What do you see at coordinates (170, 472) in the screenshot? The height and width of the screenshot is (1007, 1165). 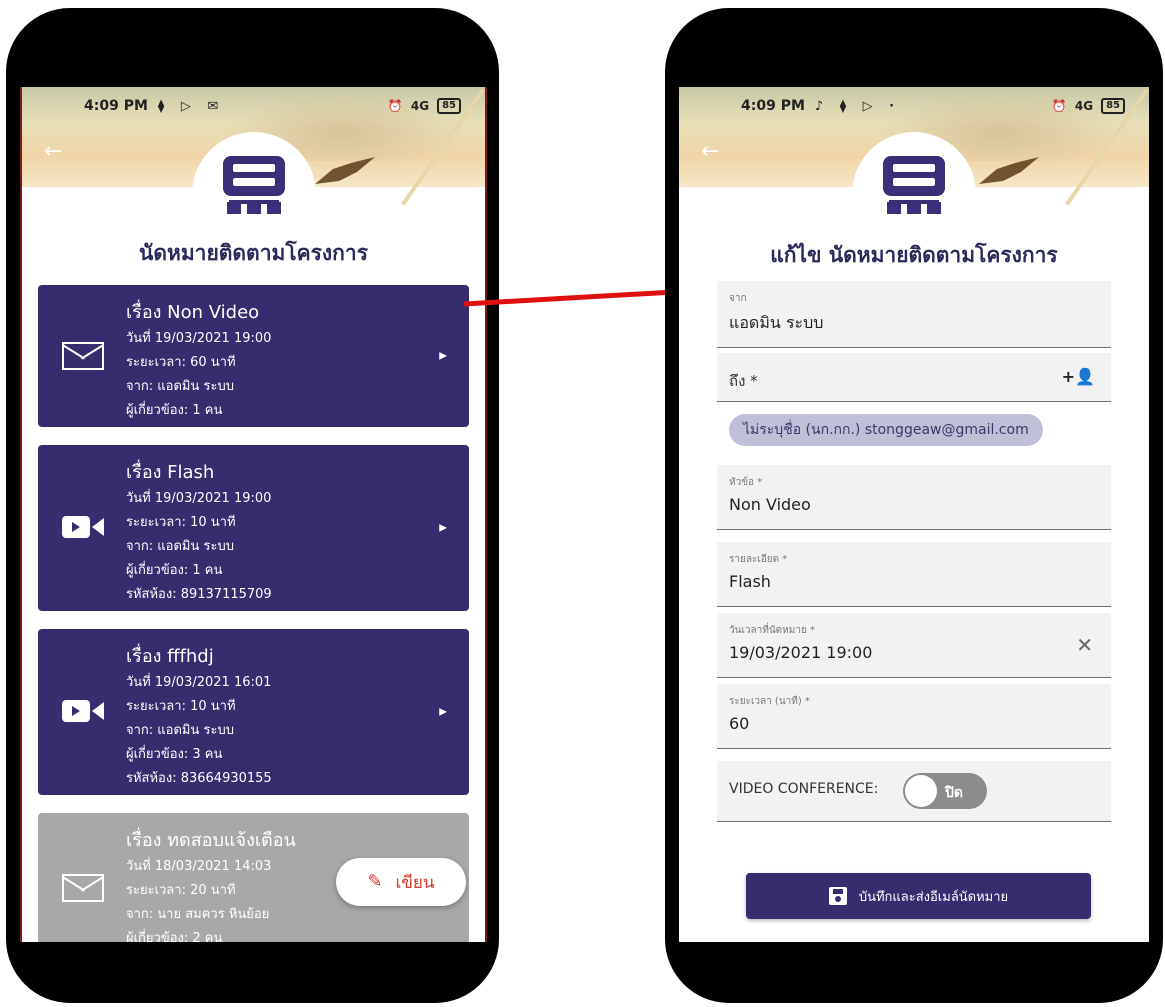 I see `card-subject: เรื่อง Flash` at bounding box center [170, 472].